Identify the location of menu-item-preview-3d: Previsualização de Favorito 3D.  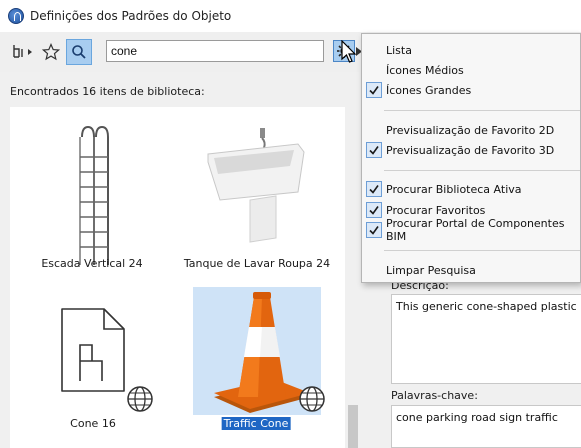
(471, 150).